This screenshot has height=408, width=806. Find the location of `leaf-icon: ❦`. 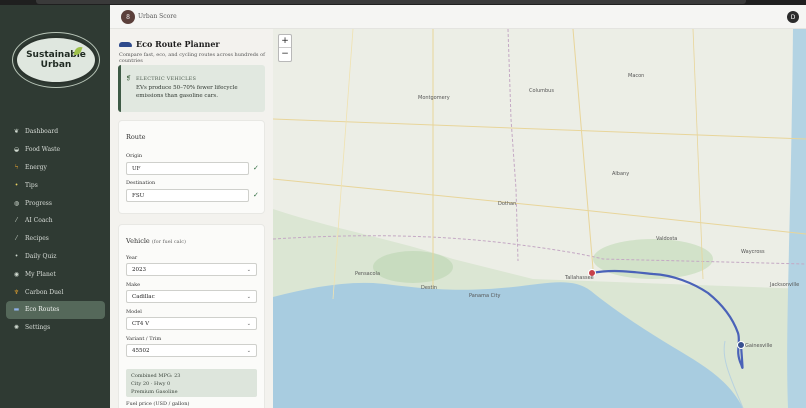

leaf-icon: ❦ is located at coordinates (16, 132).